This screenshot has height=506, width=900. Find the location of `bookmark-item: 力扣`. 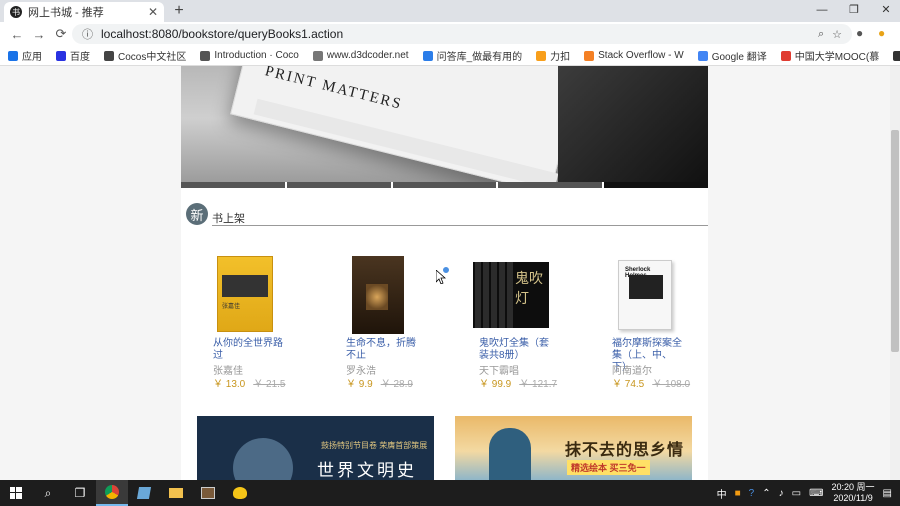

bookmark-item: 力扣 is located at coordinates (553, 55).